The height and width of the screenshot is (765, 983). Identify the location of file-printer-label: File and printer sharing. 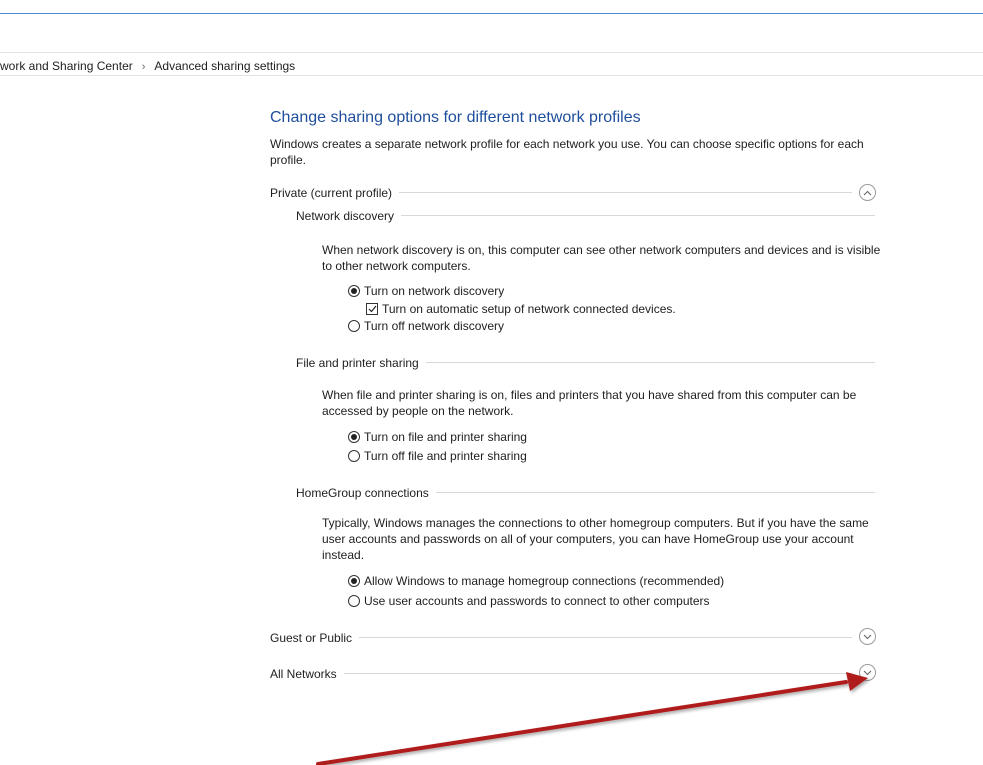
(361, 363).